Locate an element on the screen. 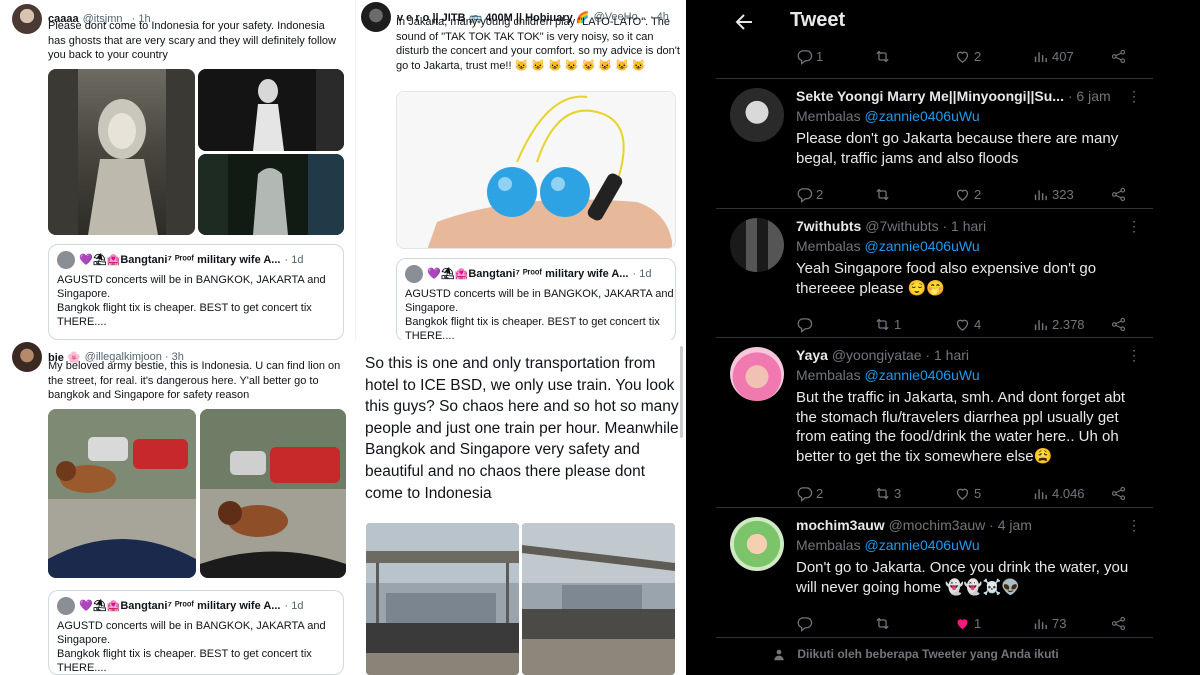 Image resolution: width=1200 pixels, height=675 pixels. ghost-window-image is located at coordinates (271, 194).